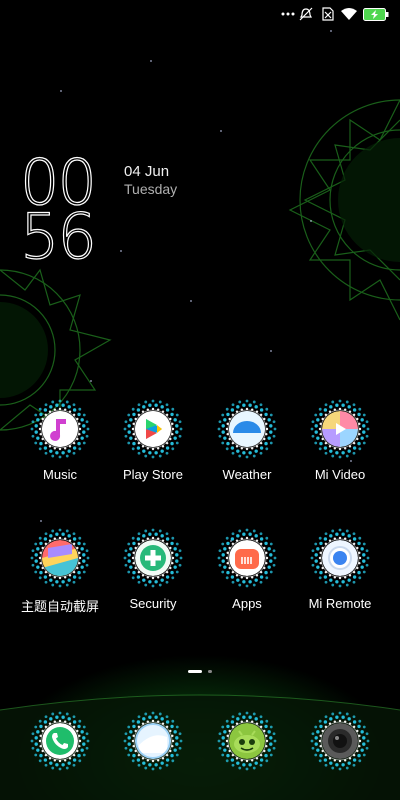  I want to click on date-label: 04 Jun, so click(147, 171).